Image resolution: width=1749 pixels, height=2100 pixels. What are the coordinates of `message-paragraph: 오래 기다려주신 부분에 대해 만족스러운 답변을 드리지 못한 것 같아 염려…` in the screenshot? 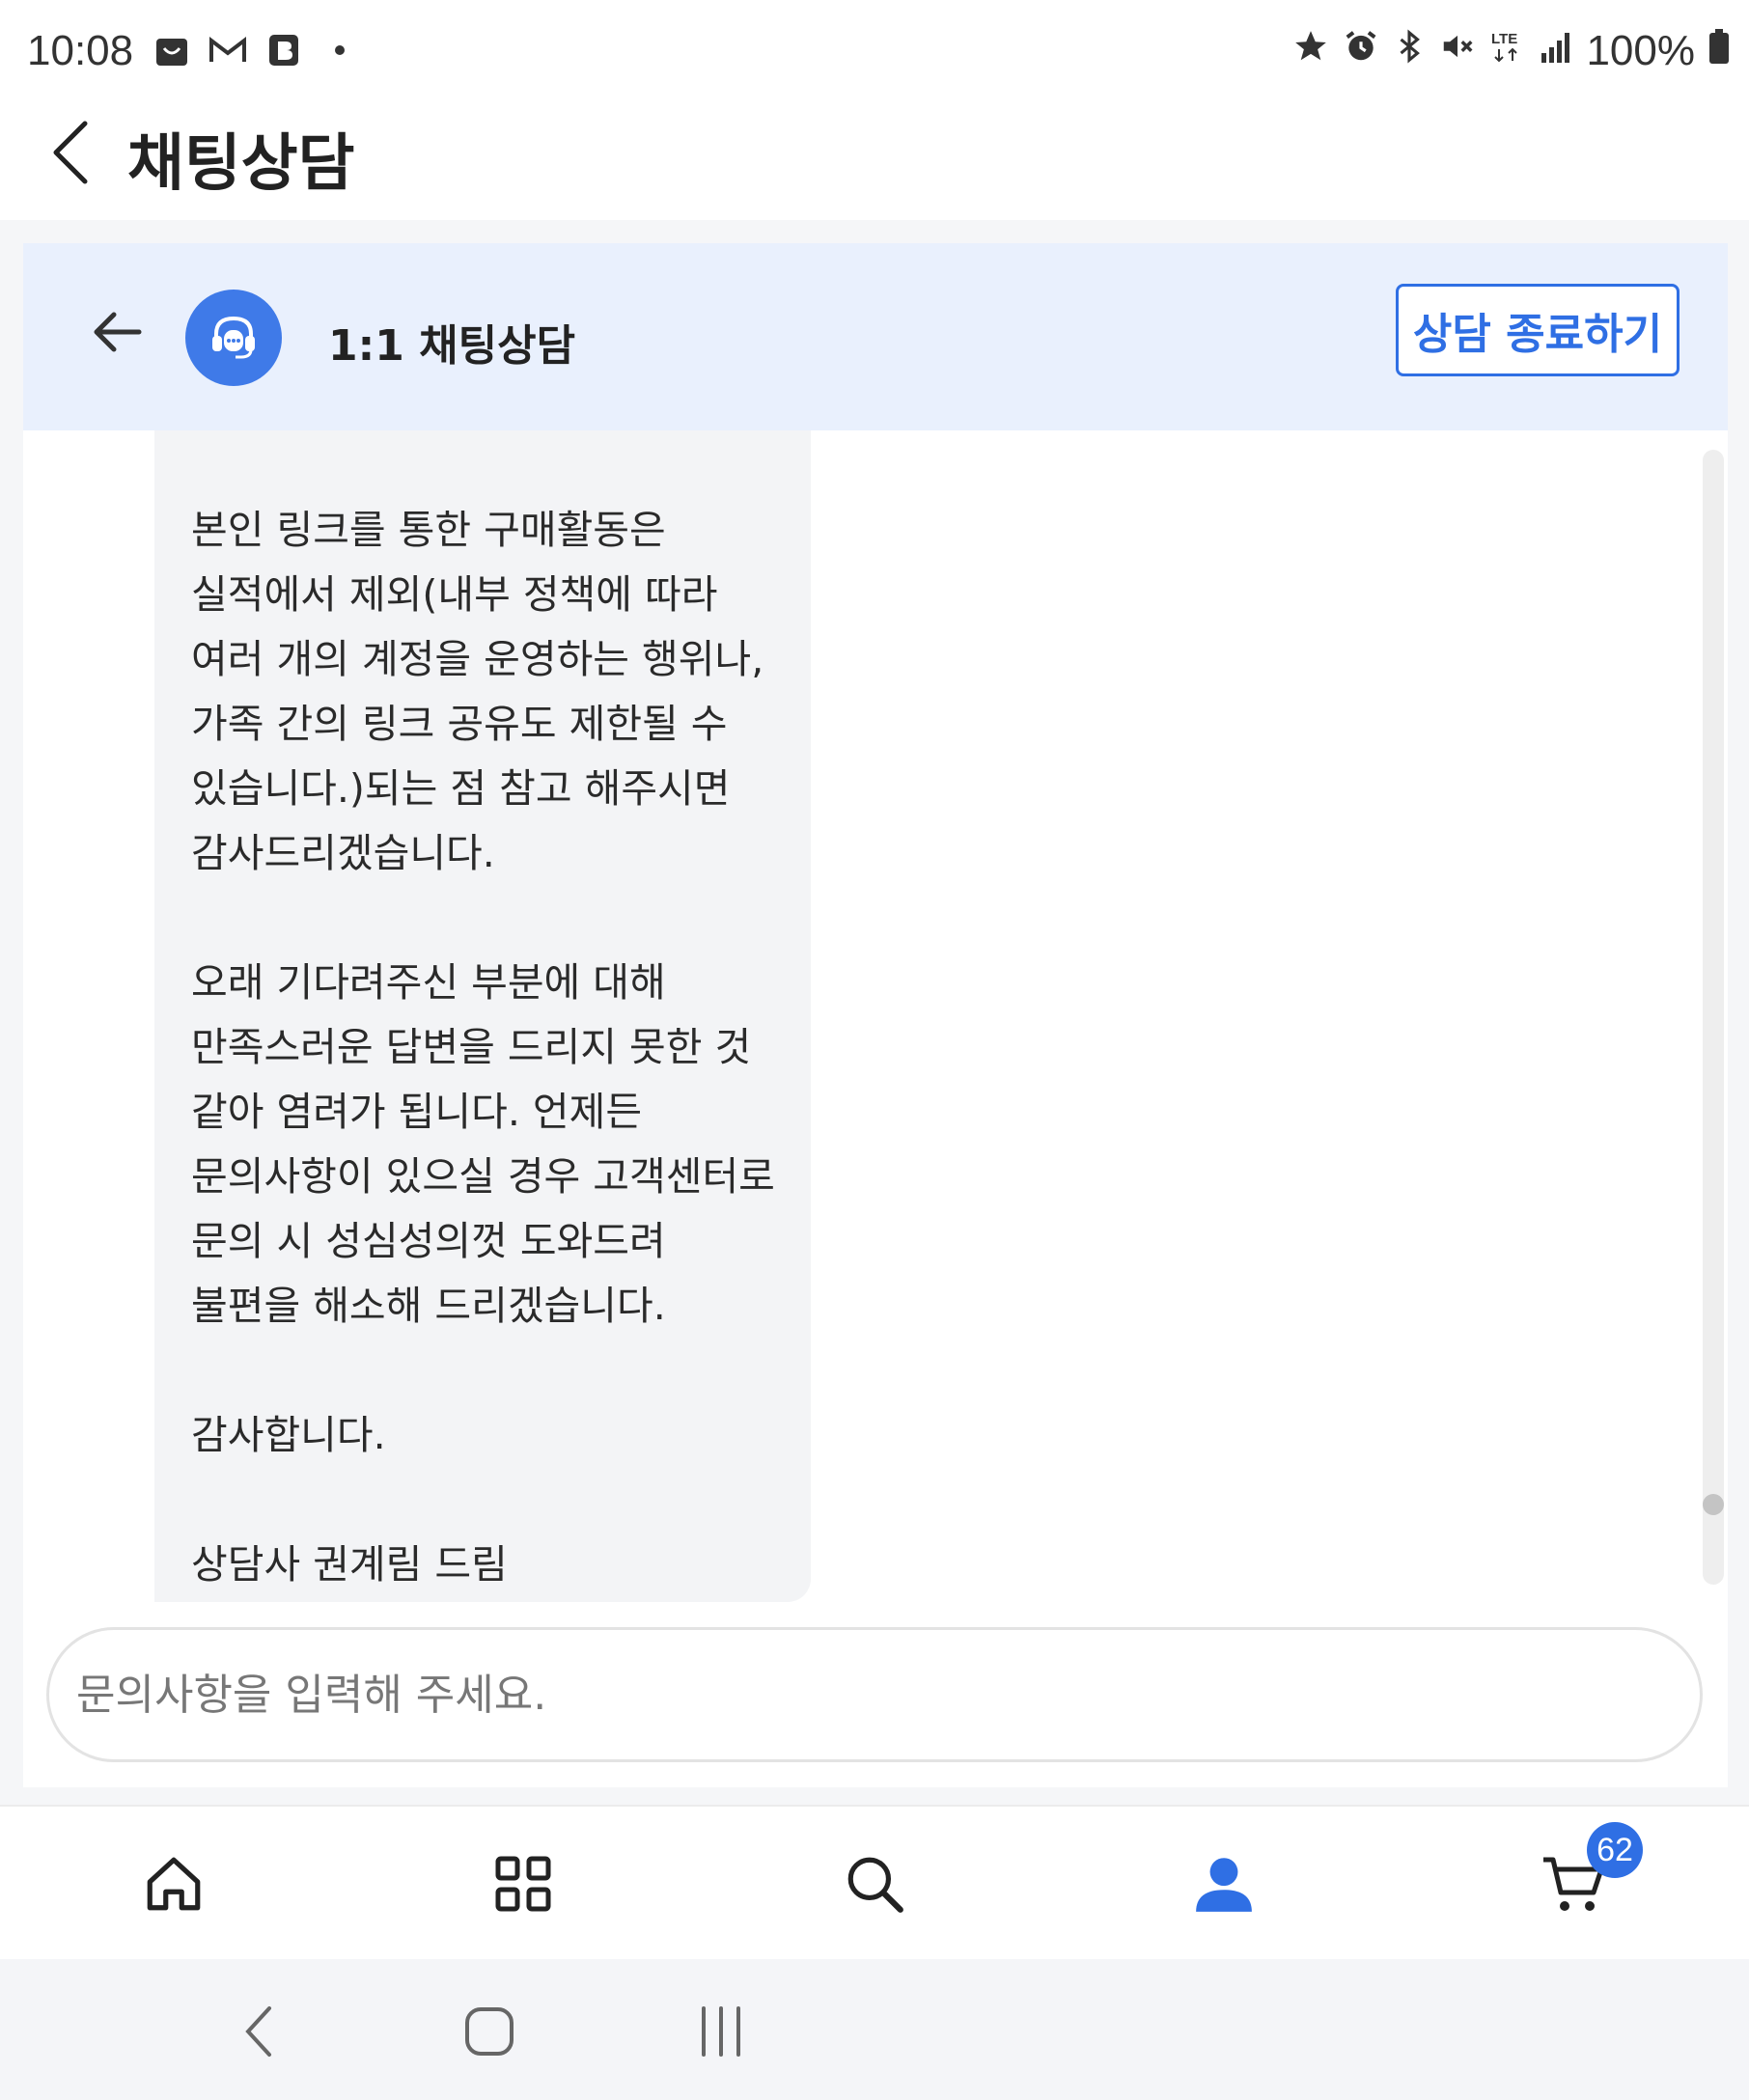 It's located at (483, 1144).